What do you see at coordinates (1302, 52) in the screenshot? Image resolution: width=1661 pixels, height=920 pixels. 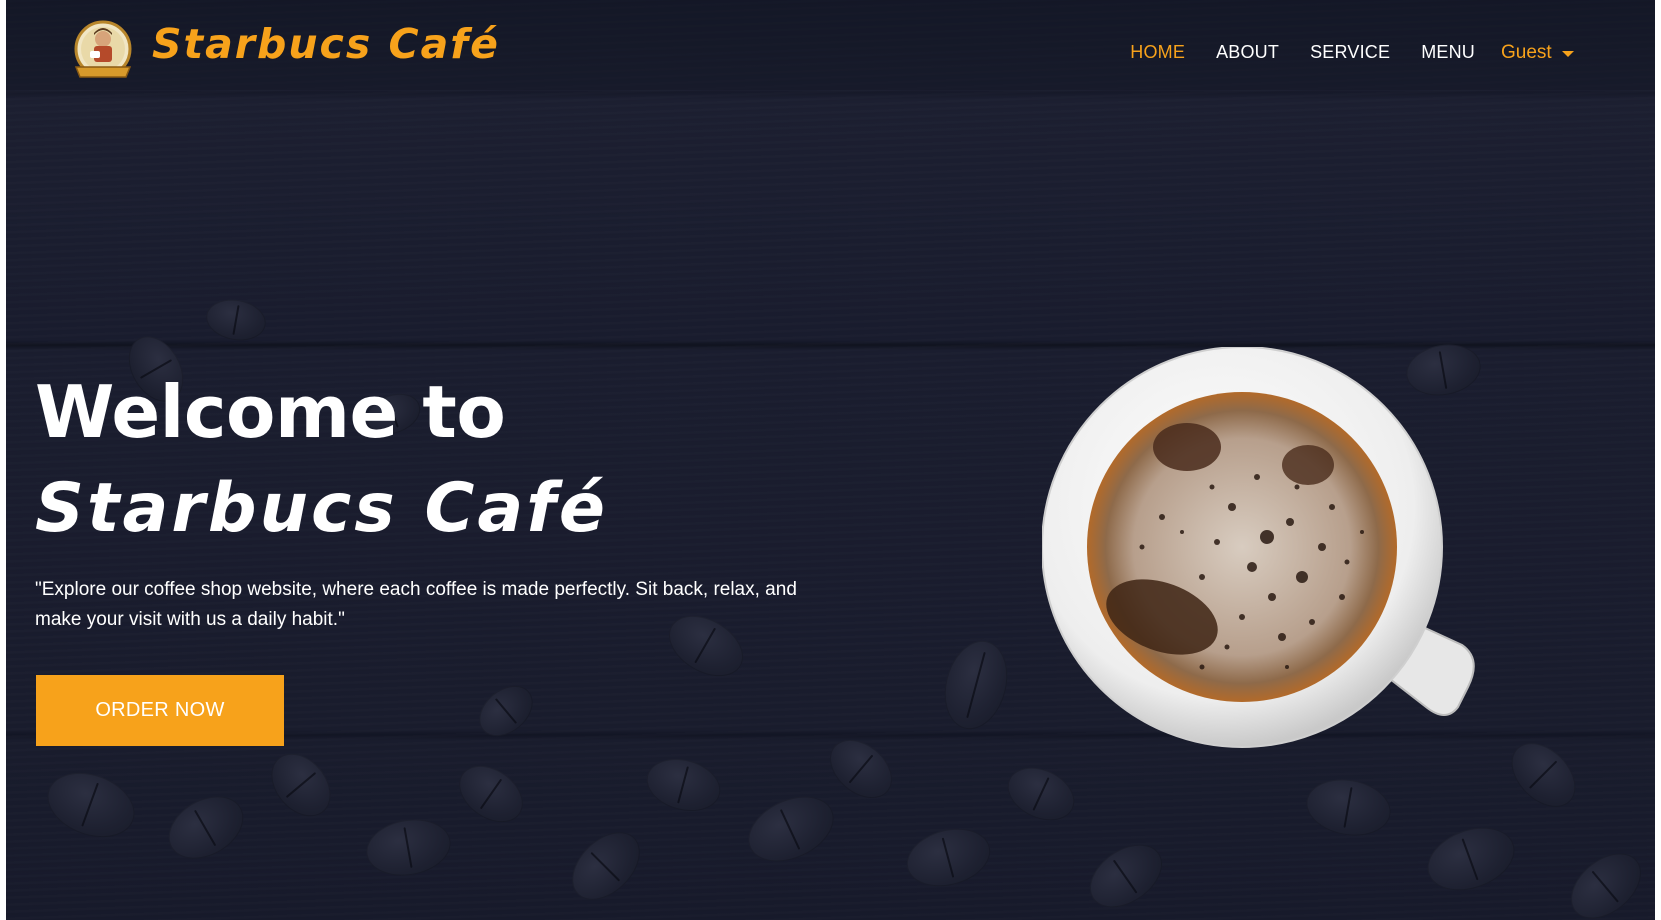 I see `nav-links: HOME ABOUT SERVICE MENU` at bounding box center [1302, 52].